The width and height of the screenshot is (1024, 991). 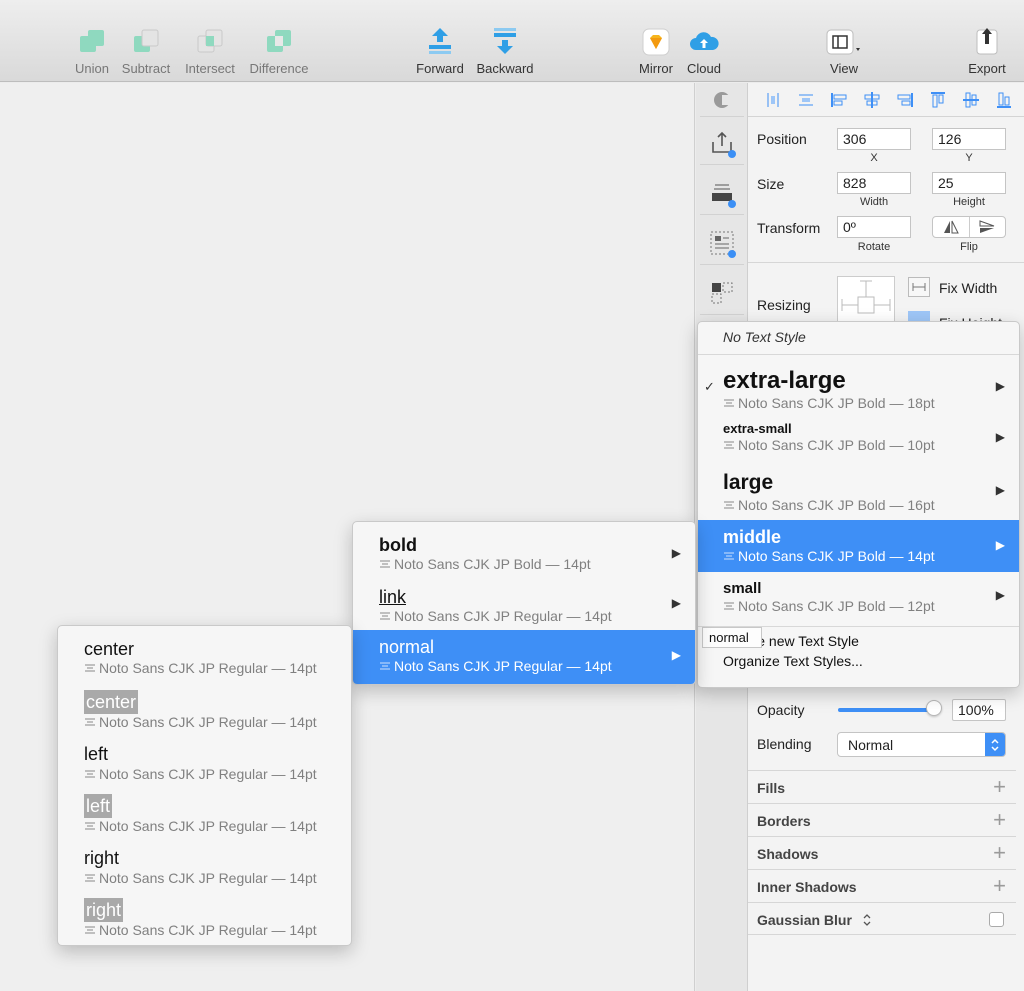 What do you see at coordinates (969, 183) in the screenshot?
I see `height-field: 25` at bounding box center [969, 183].